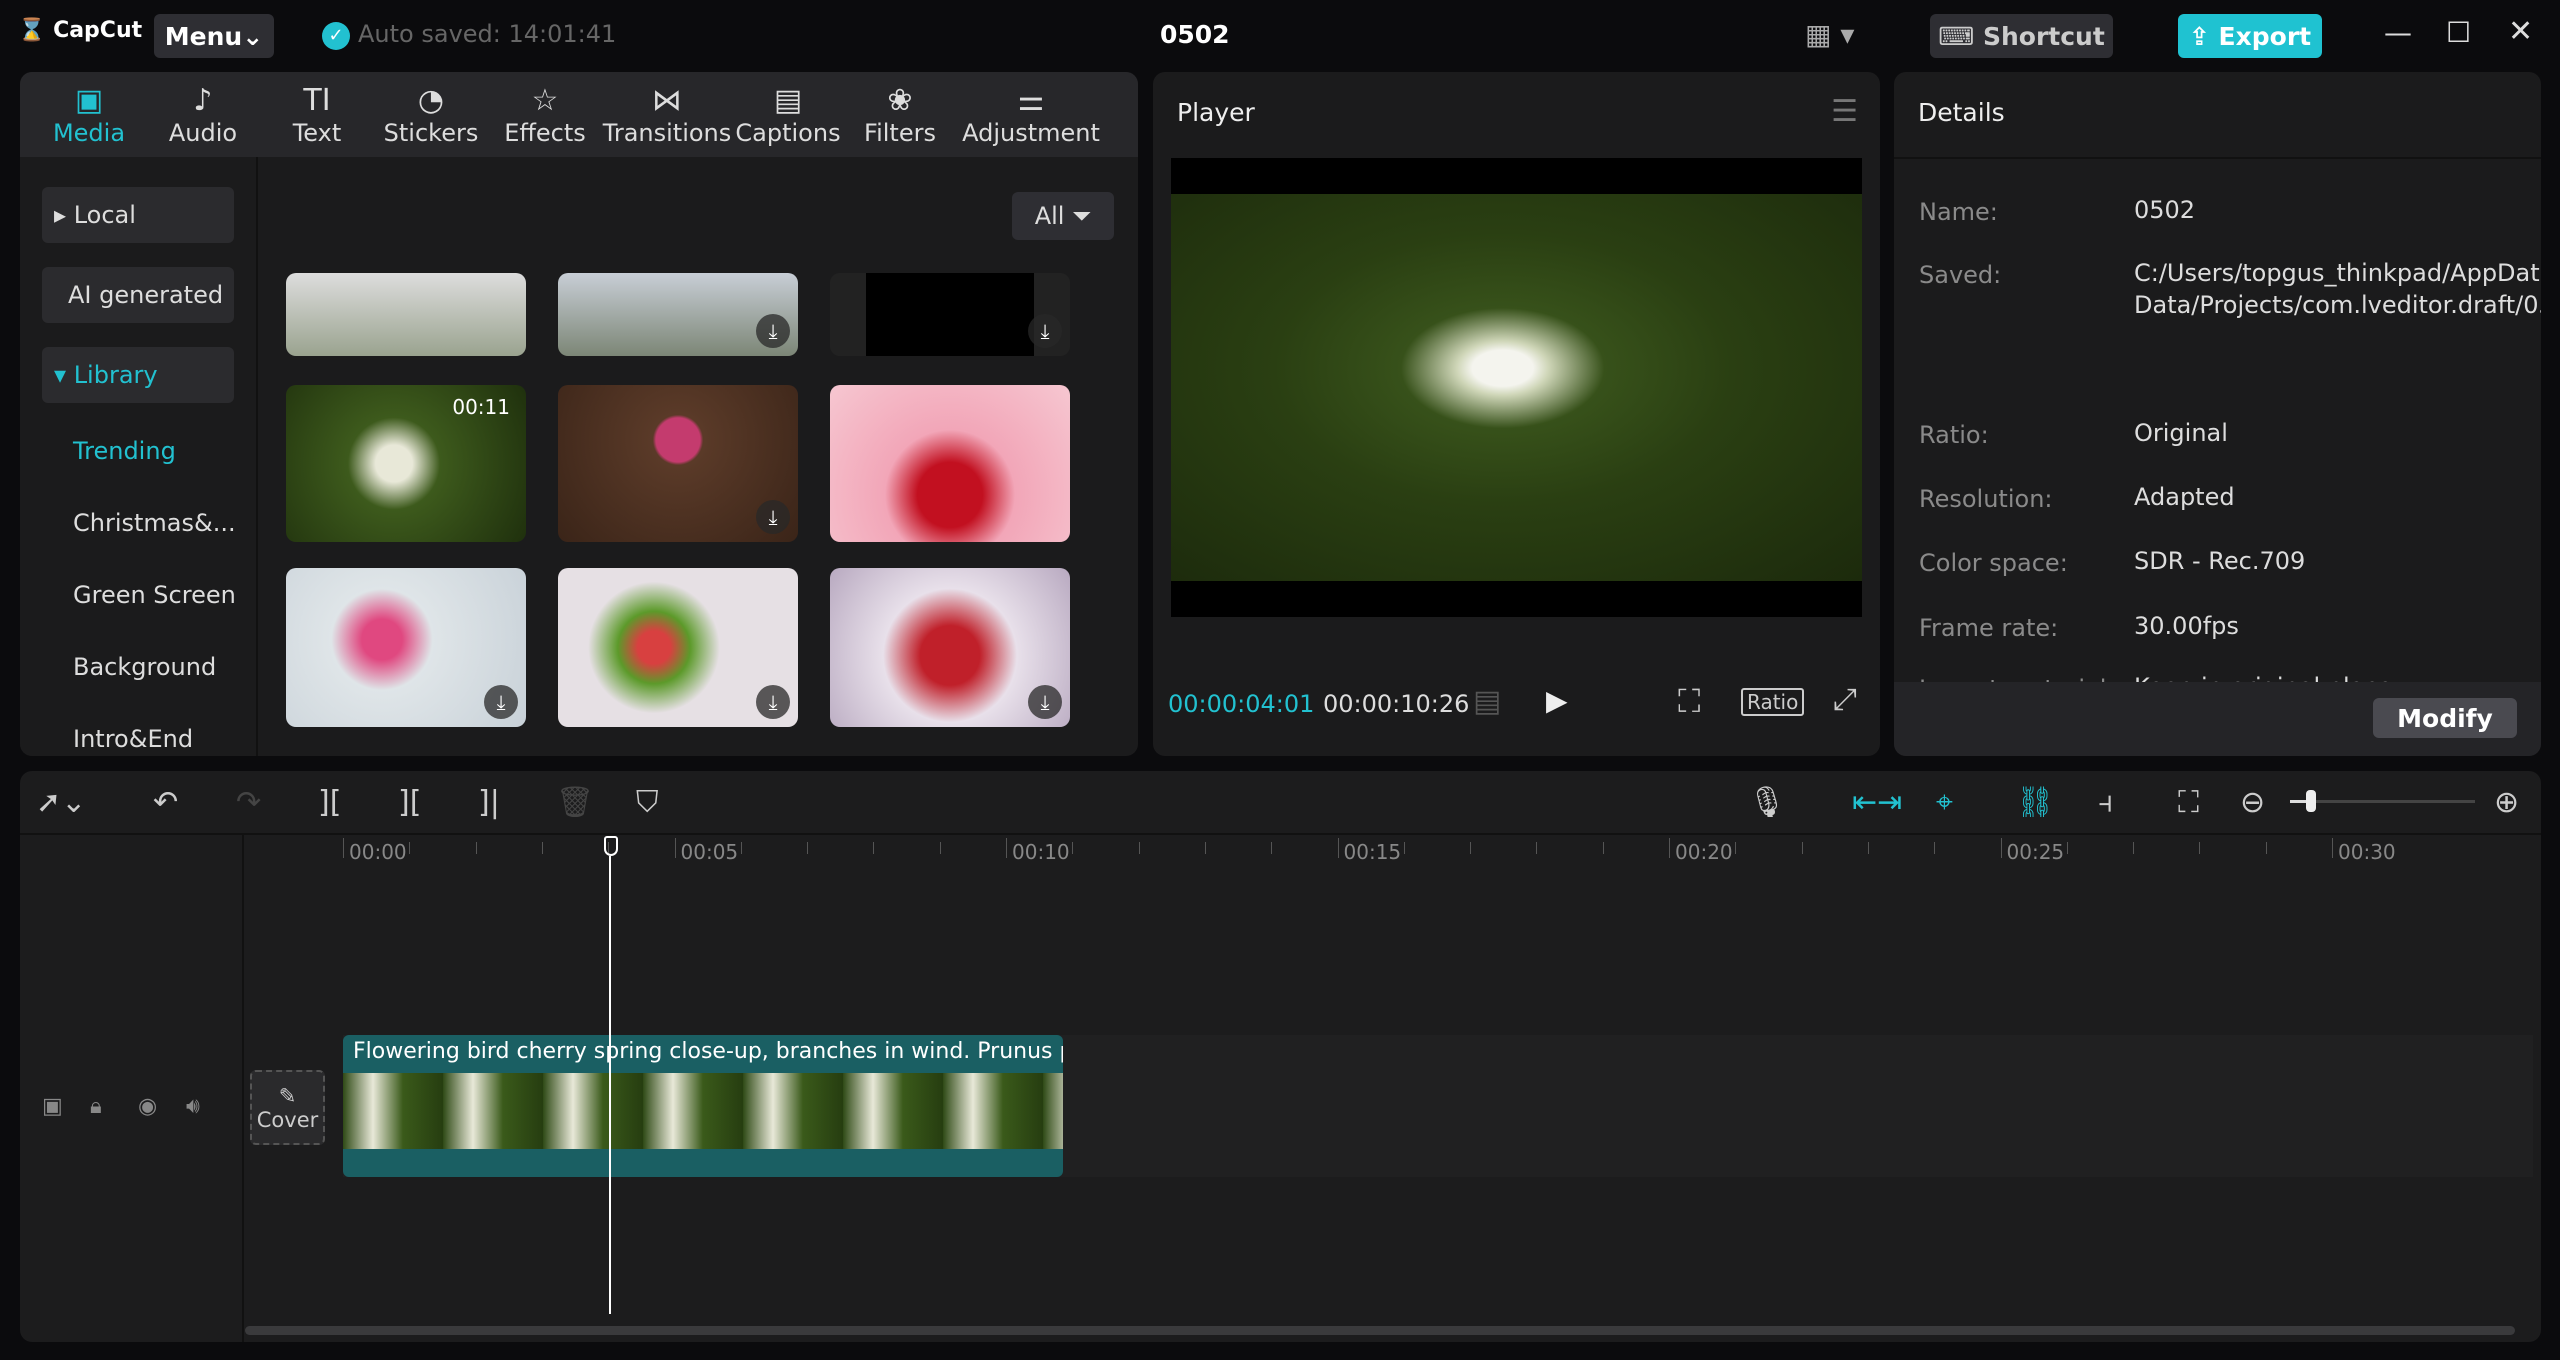 The height and width of the screenshot is (1360, 2560). I want to click on tab-audio: ♪ Audio, so click(203, 114).